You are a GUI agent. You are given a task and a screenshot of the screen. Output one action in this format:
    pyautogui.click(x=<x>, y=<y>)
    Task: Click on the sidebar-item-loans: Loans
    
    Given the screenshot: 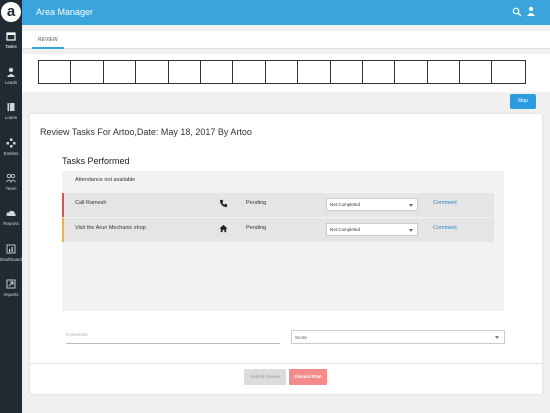 What is the action you would take?
    pyautogui.click(x=11, y=118)
    